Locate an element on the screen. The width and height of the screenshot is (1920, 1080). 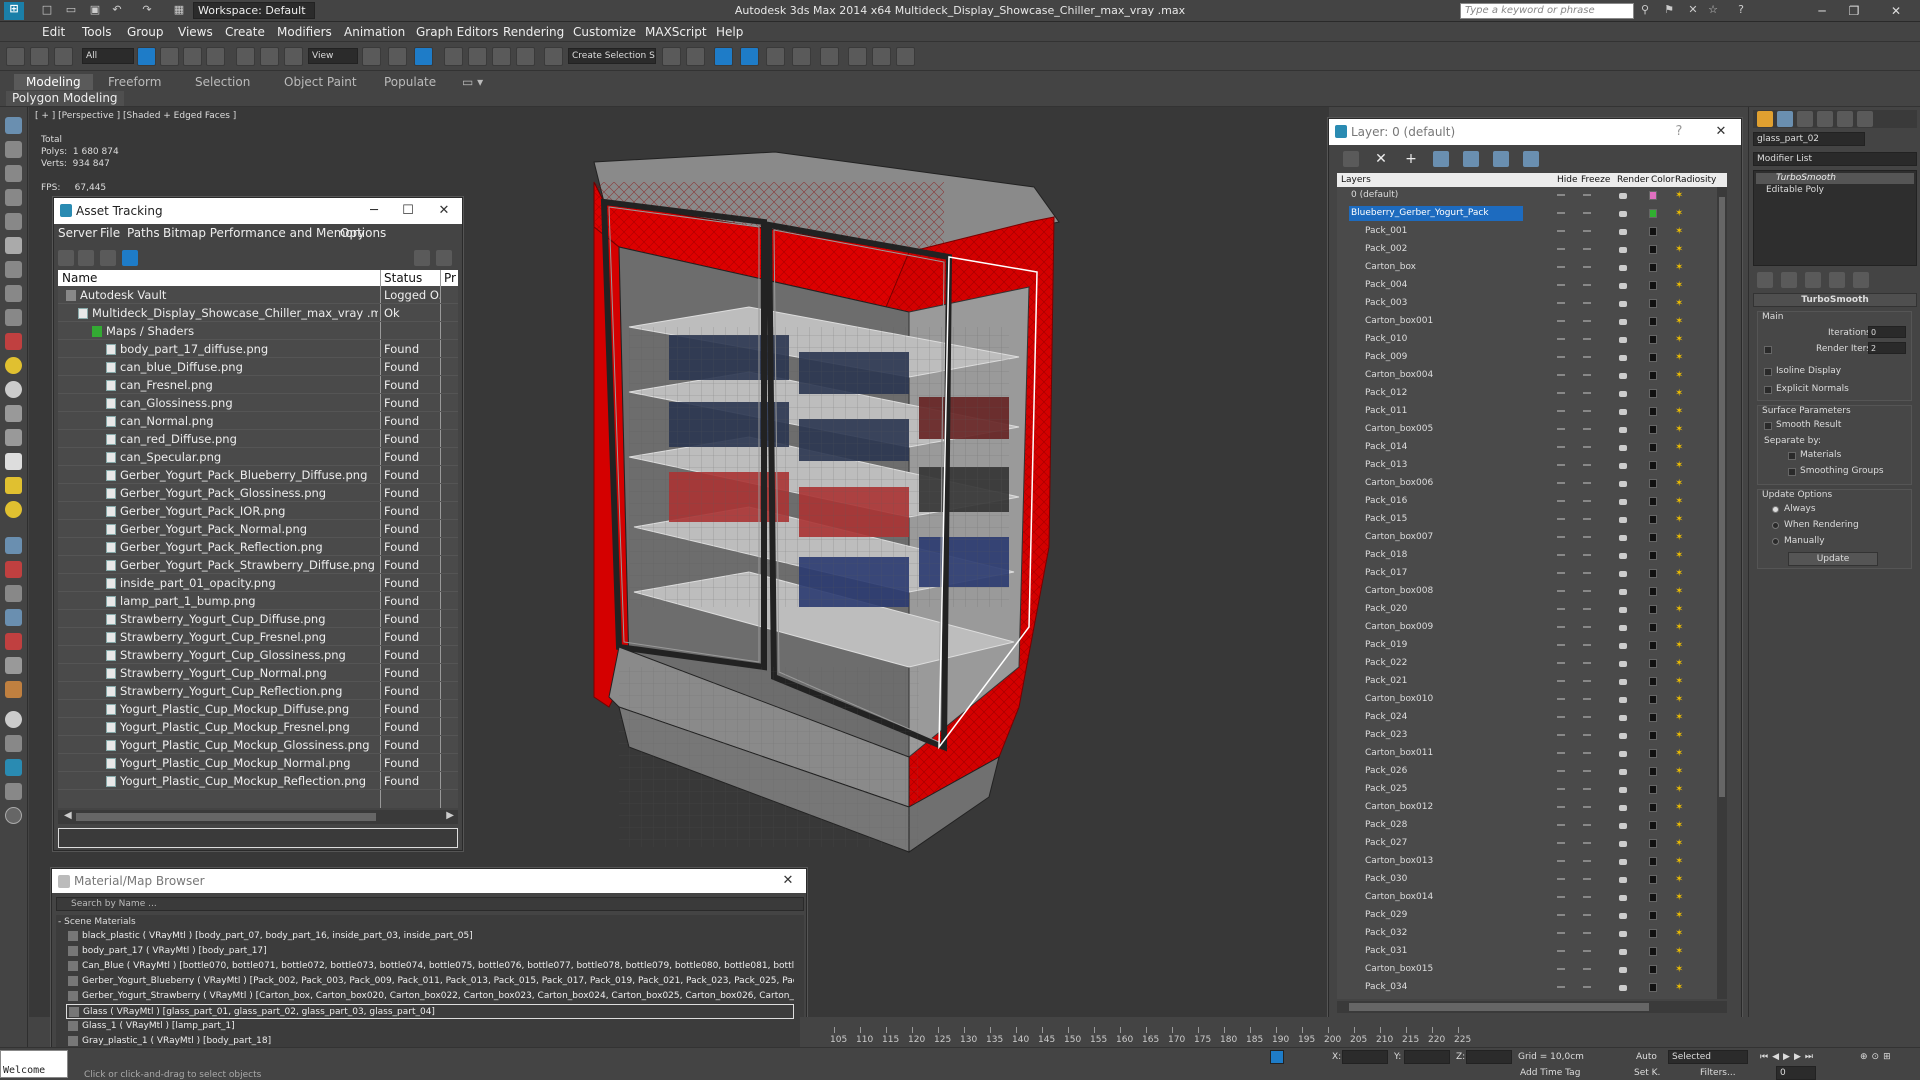
render-production-icon is located at coordinates (905, 56).